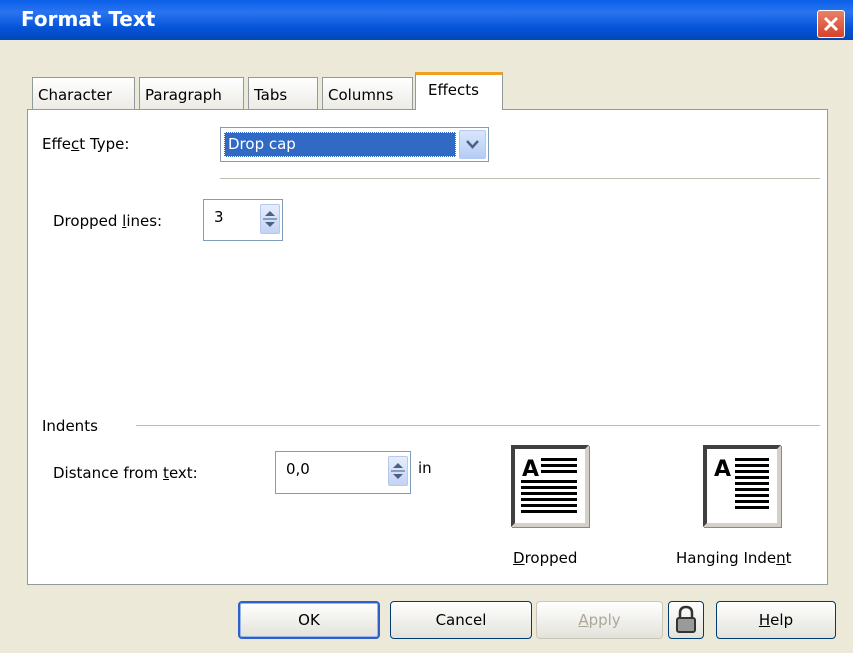 This screenshot has width=853, height=653. Describe the element at coordinates (461, 620) in the screenshot. I see `cancel-button: Cancel` at that location.